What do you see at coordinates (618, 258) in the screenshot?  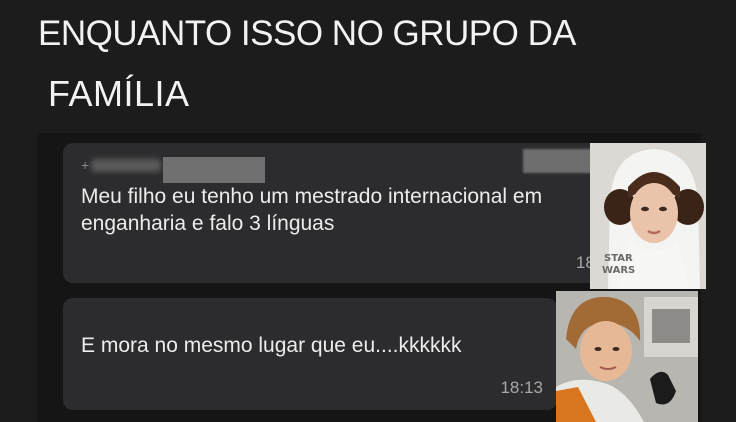 I see `leia-badge-line1: STAR` at bounding box center [618, 258].